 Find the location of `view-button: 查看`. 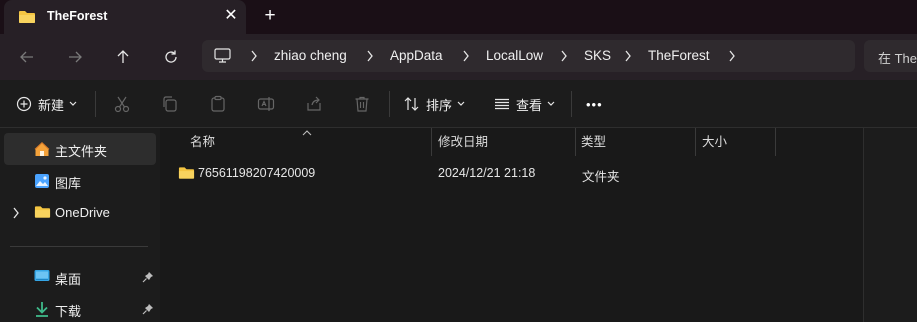

view-button: 查看 is located at coordinates (524, 104).